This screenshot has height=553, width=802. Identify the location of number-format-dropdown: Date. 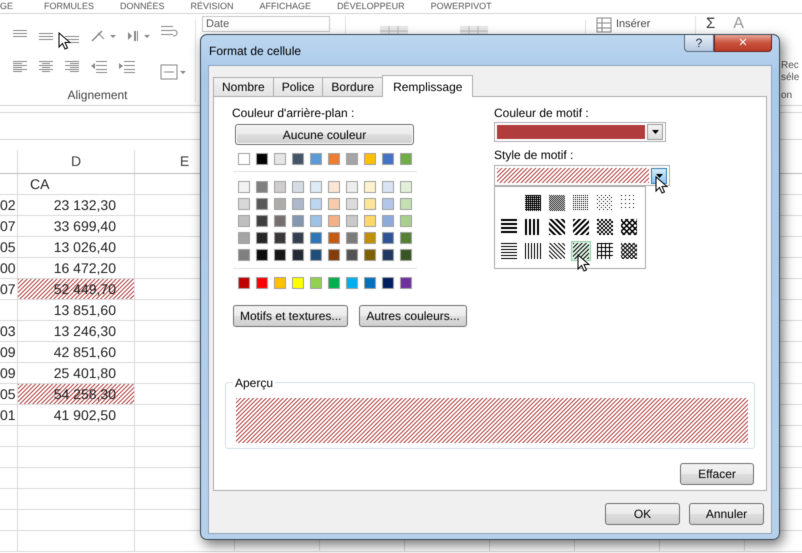
(266, 24).